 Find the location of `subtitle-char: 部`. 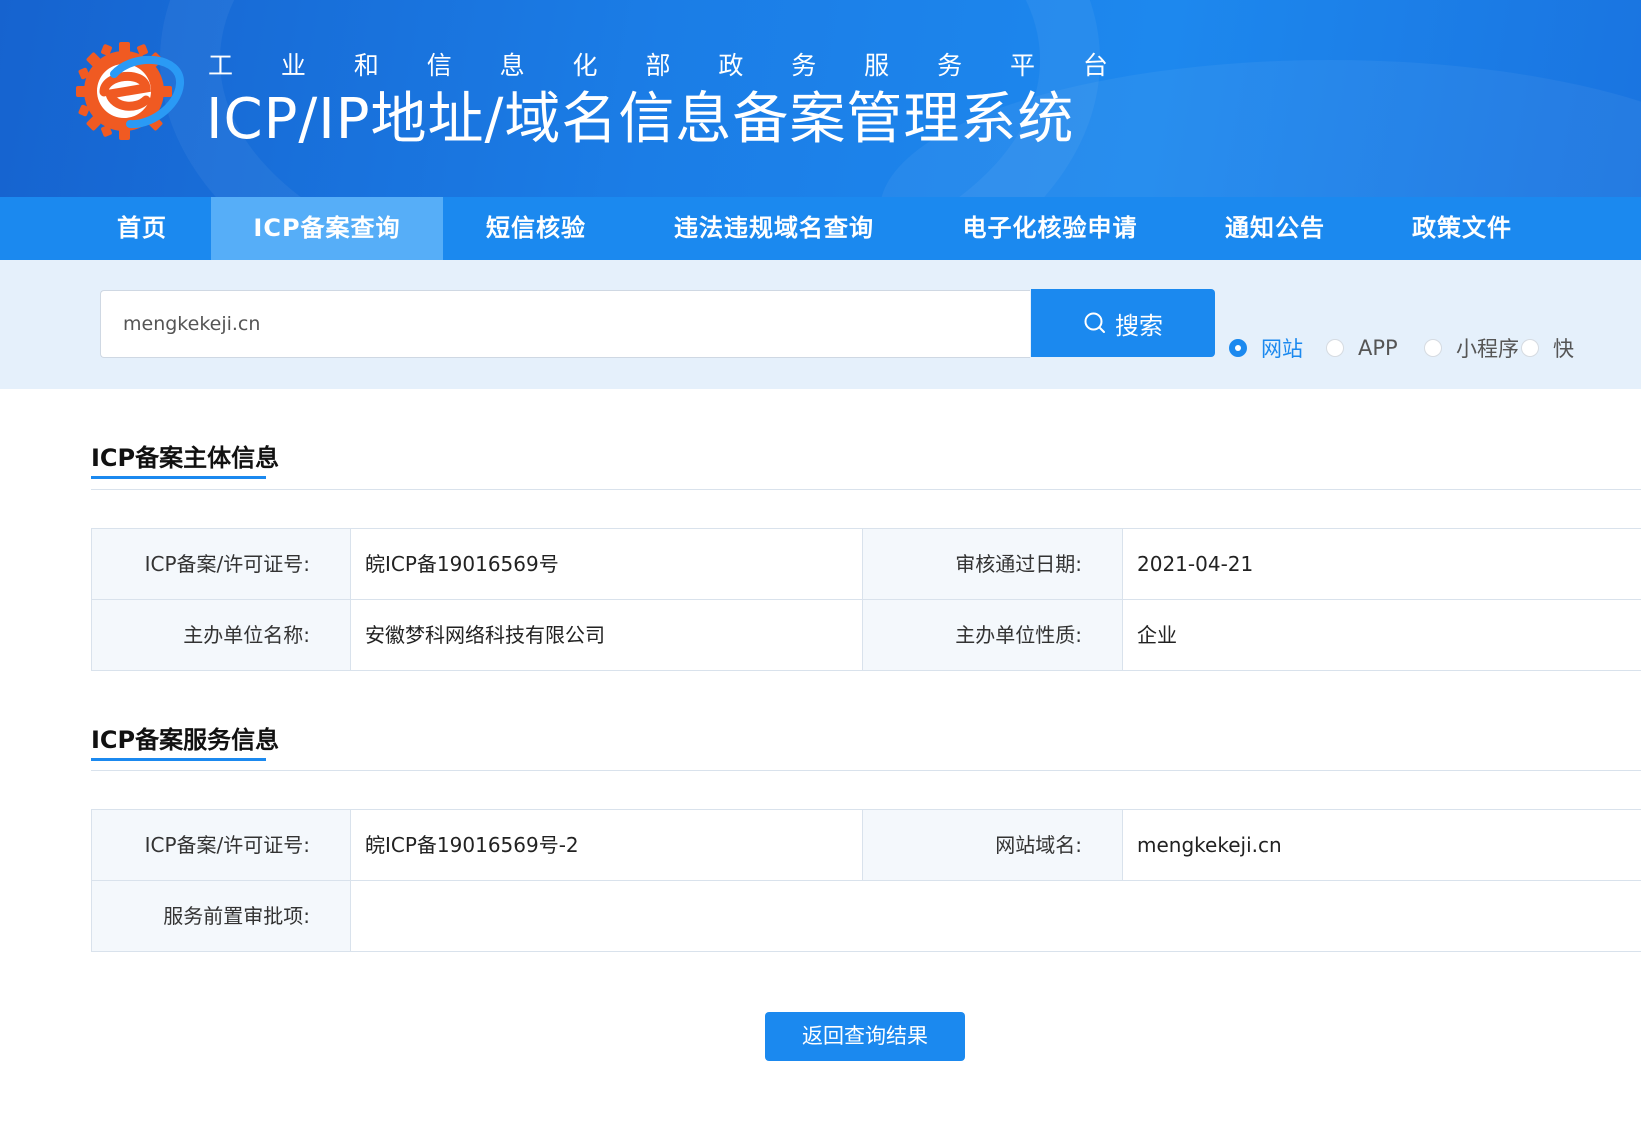

subtitle-char: 部 is located at coordinates (658, 65).